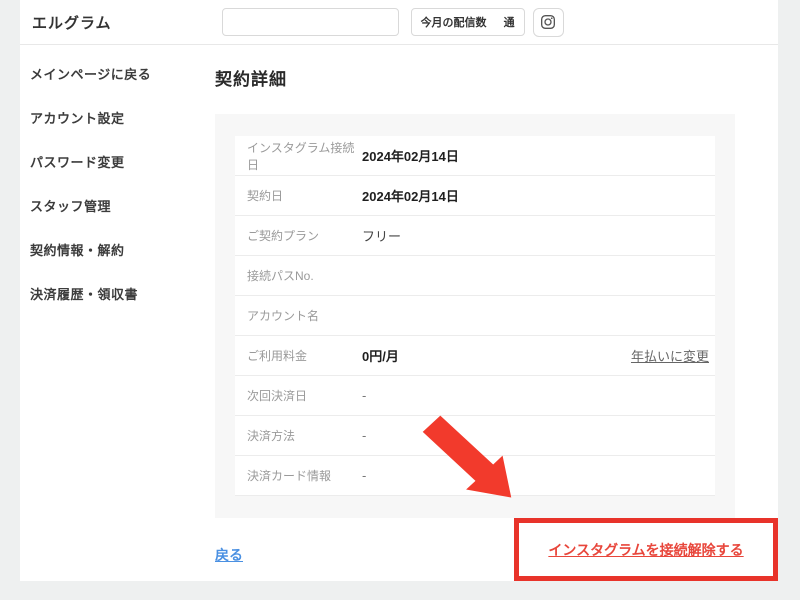  Describe the element at coordinates (77, 118) in the screenshot. I see `sidebar-item-label: アカウント設定` at that location.